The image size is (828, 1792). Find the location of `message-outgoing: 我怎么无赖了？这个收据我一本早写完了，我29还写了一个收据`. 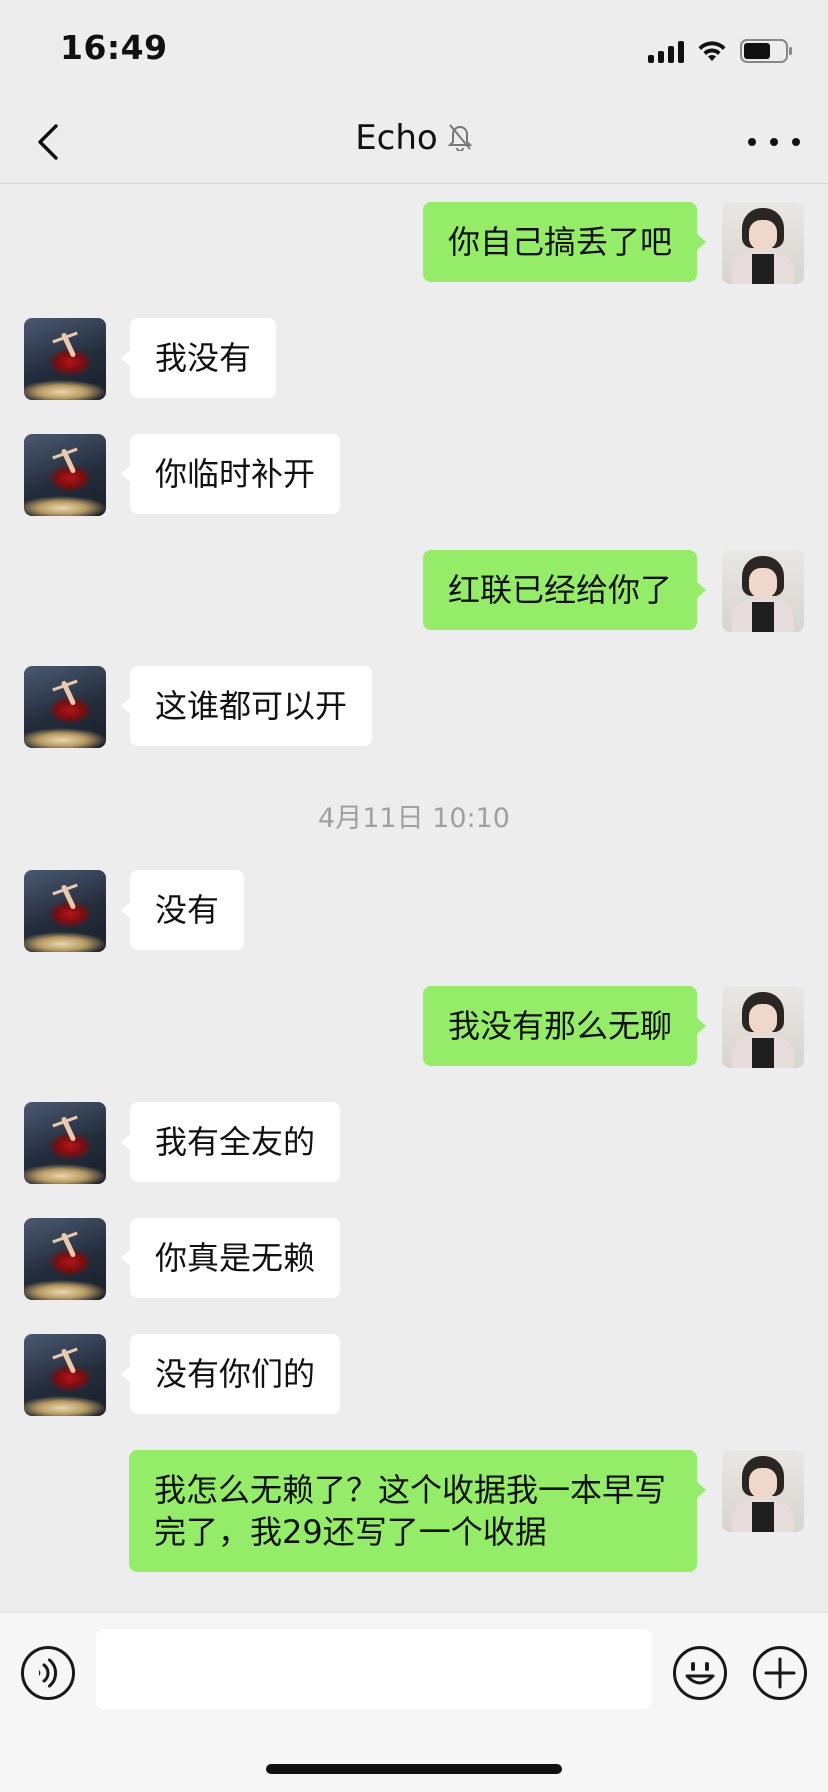

message-outgoing: 我怎么无赖了？这个收据我一本早写完了，我29还写了一个收据 is located at coordinates (414, 1514).